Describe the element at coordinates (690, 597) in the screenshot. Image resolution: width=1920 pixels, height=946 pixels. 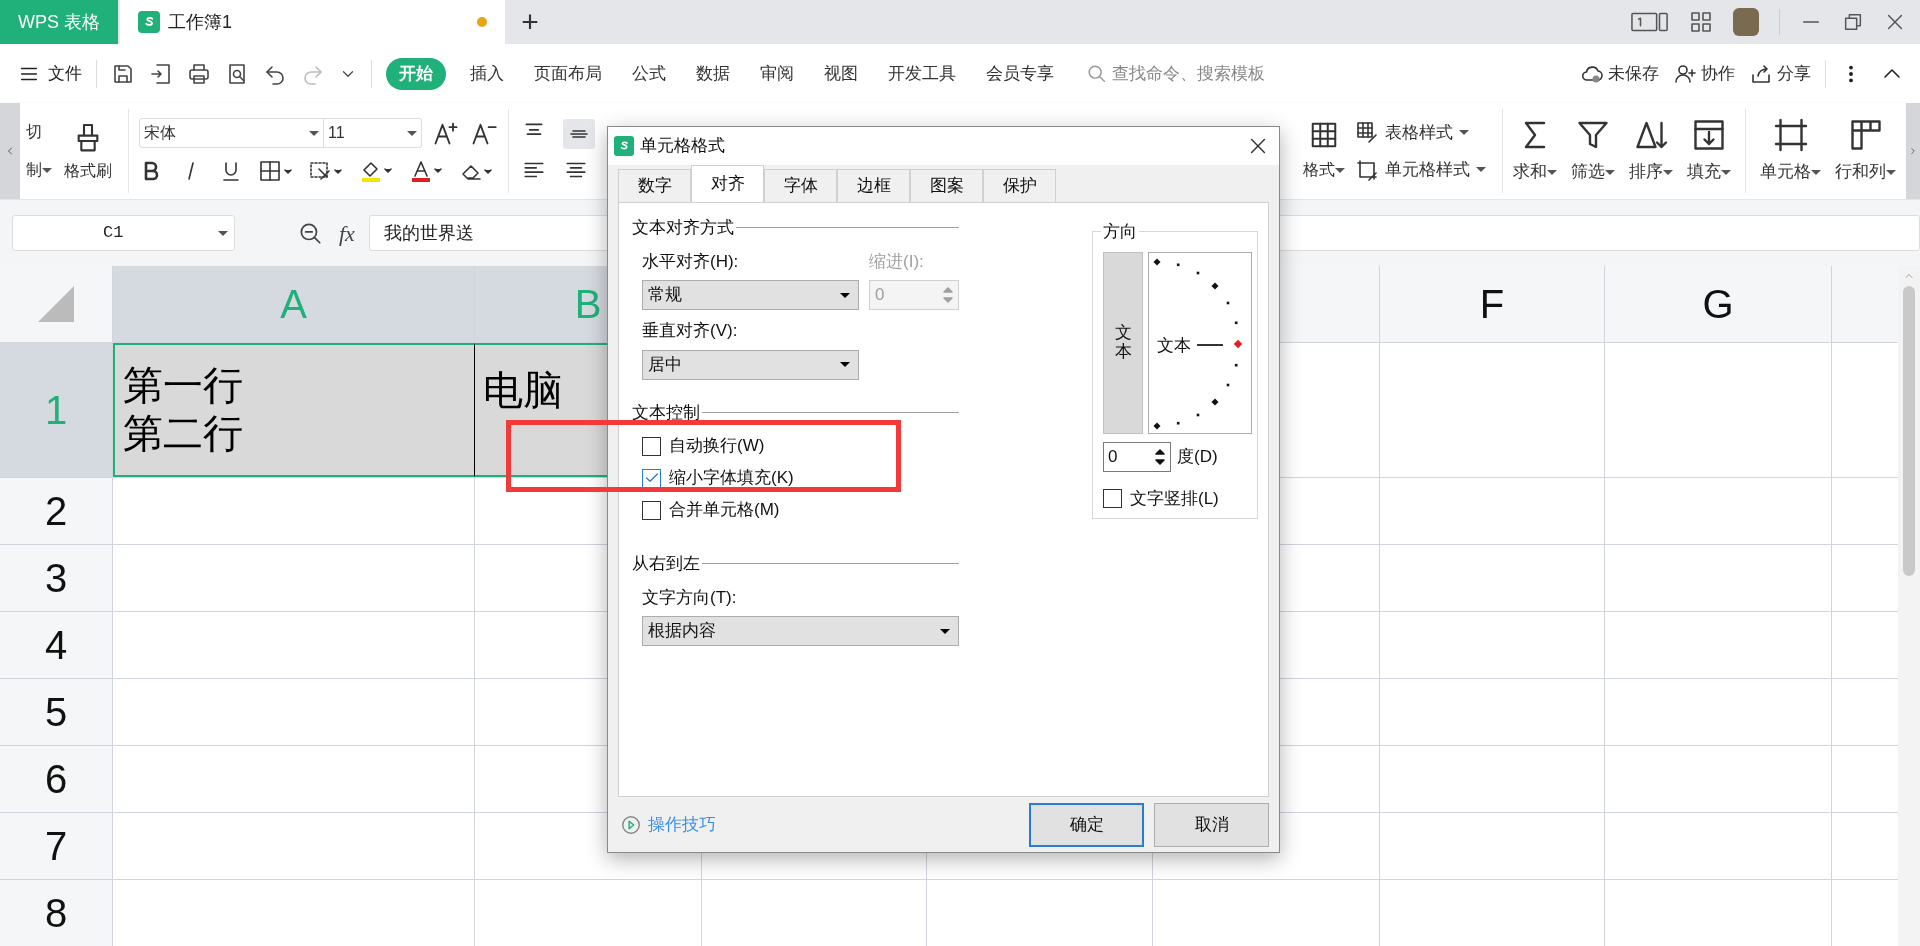
I see `field-label: 文字方向(T):` at that location.